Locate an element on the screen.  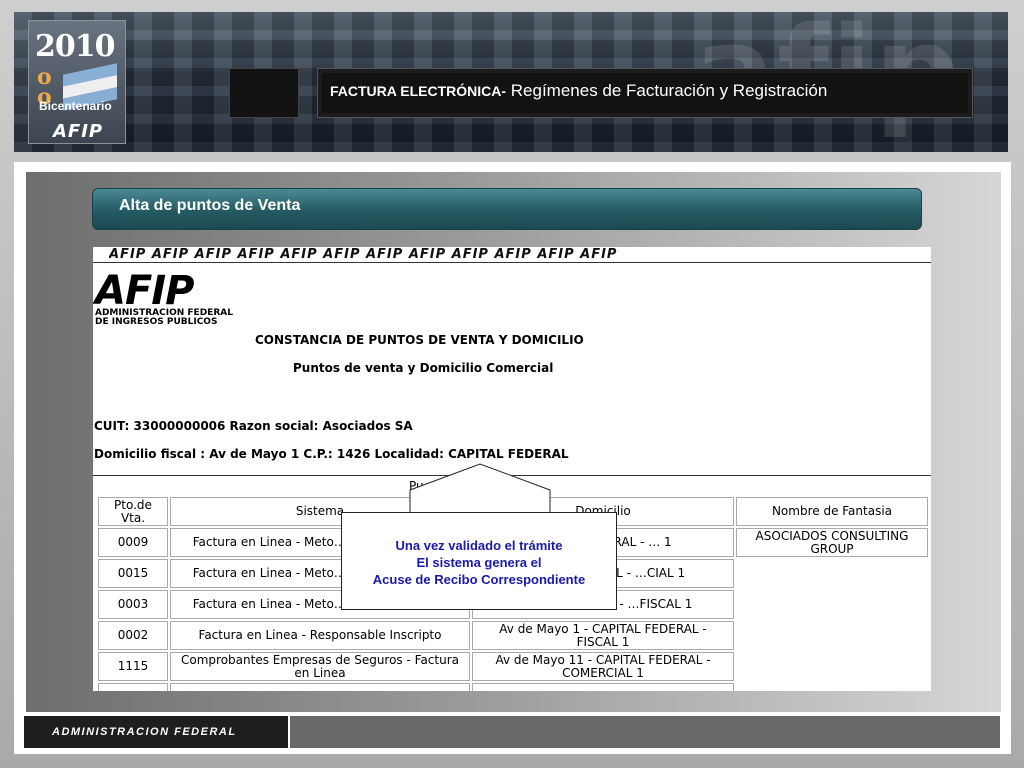
title-prefix: FACTURA ELECTRÓNICA- is located at coordinates (418, 91).